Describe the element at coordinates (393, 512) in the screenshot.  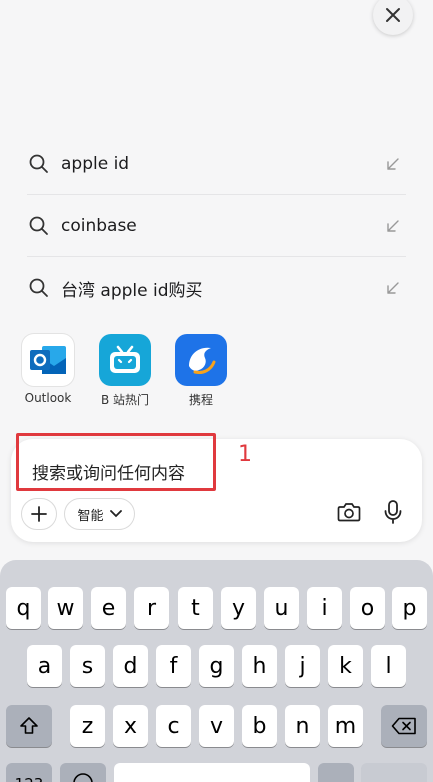
I see `microphone-icon` at that location.